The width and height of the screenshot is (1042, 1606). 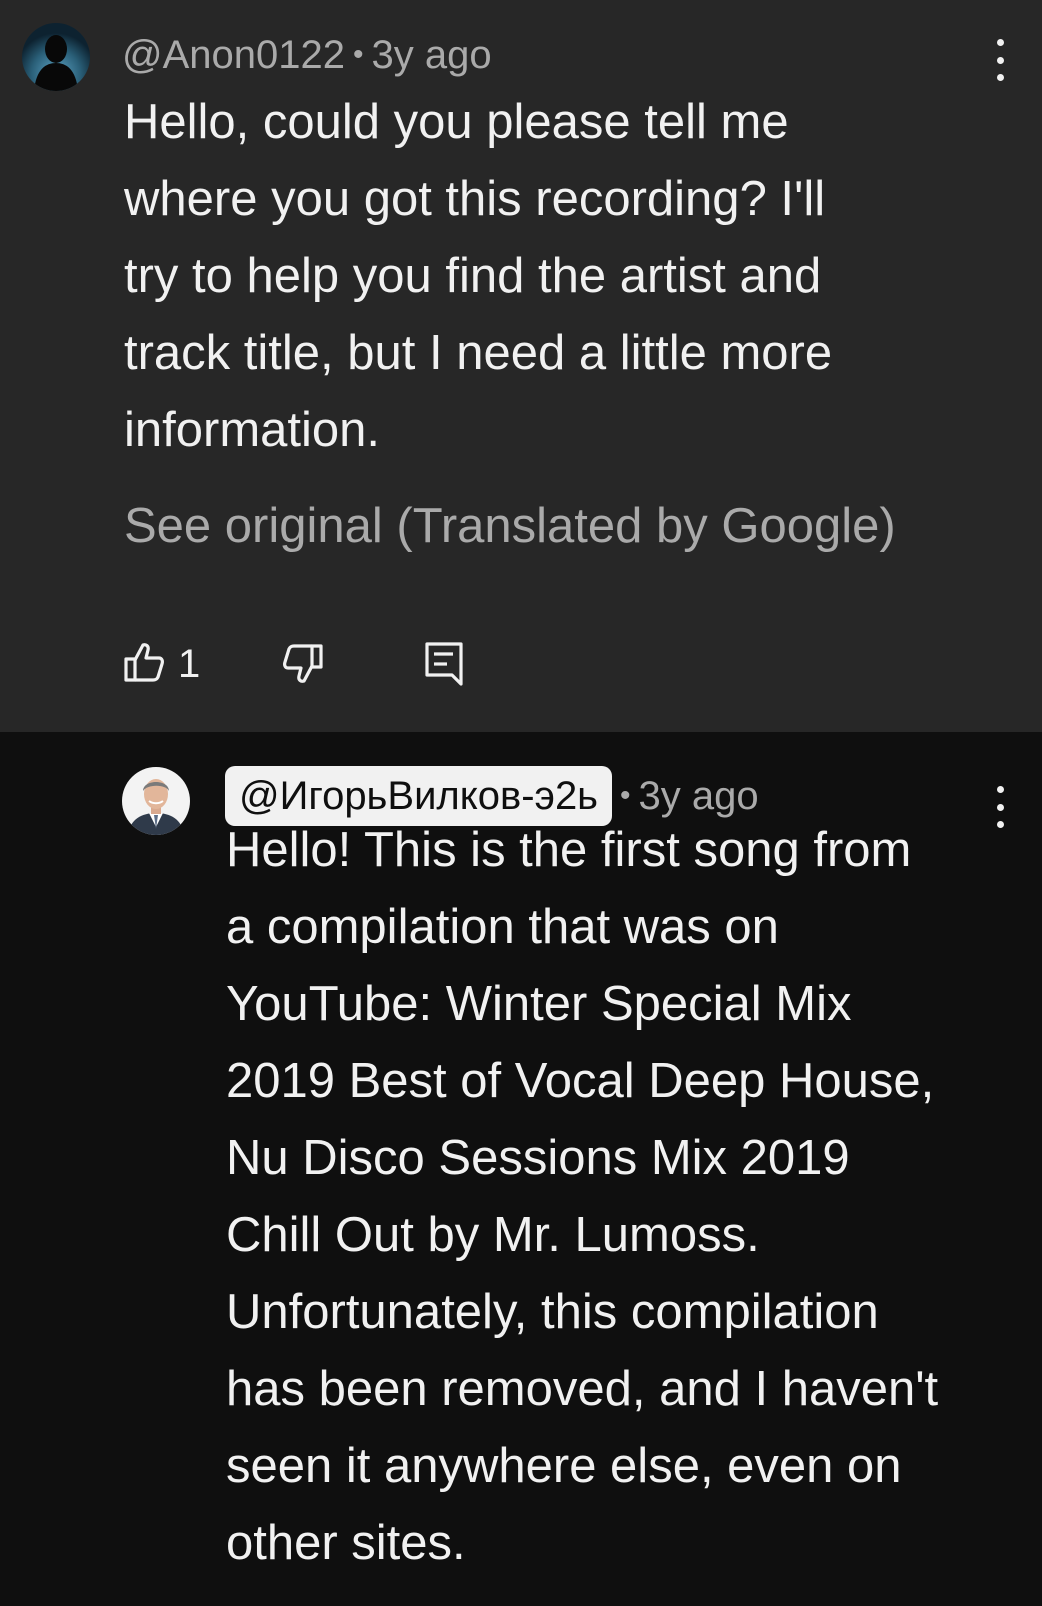 I want to click on comment-text-line: Hello, could you please tell me, so click(x=456, y=122).